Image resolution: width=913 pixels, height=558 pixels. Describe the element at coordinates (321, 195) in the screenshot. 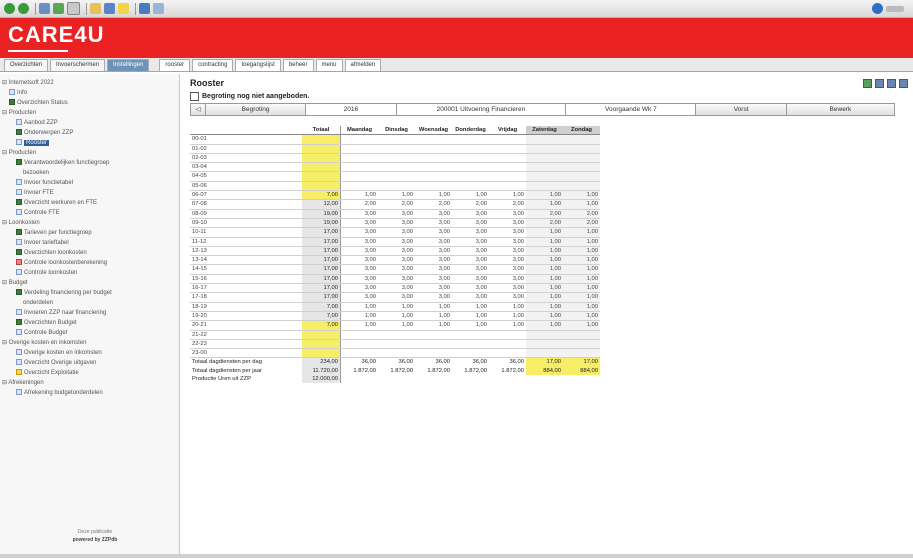

I see `total-cell: 7,00` at that location.